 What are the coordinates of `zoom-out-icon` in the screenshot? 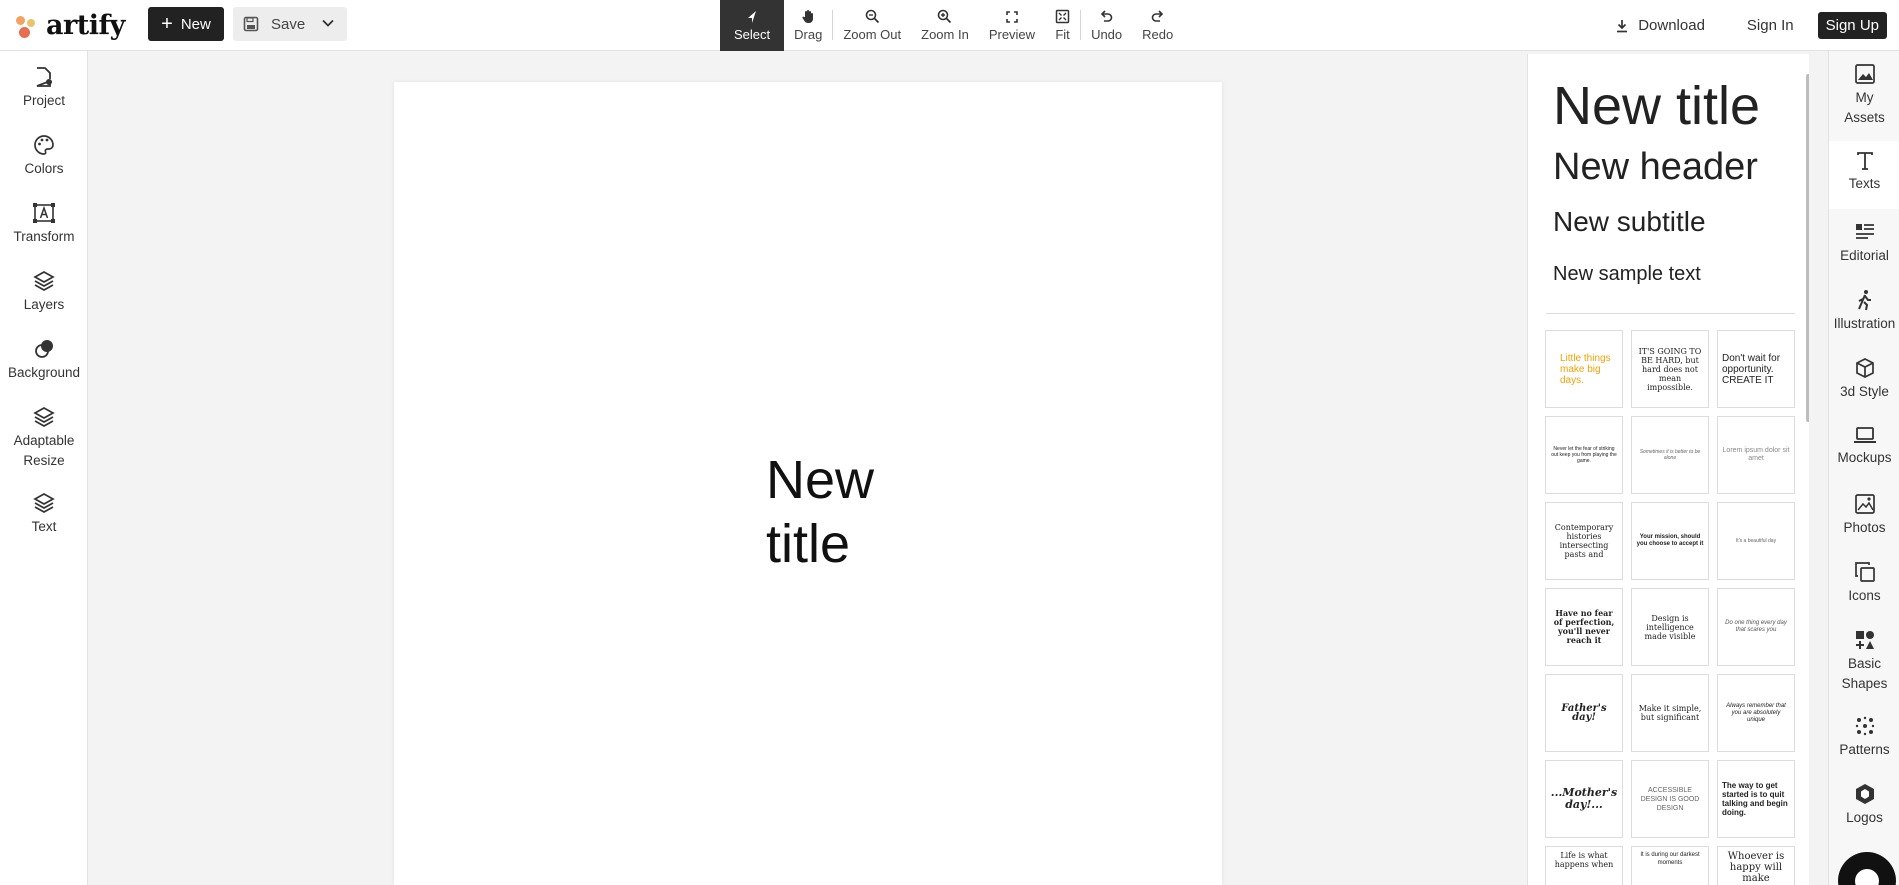 It's located at (872, 16).